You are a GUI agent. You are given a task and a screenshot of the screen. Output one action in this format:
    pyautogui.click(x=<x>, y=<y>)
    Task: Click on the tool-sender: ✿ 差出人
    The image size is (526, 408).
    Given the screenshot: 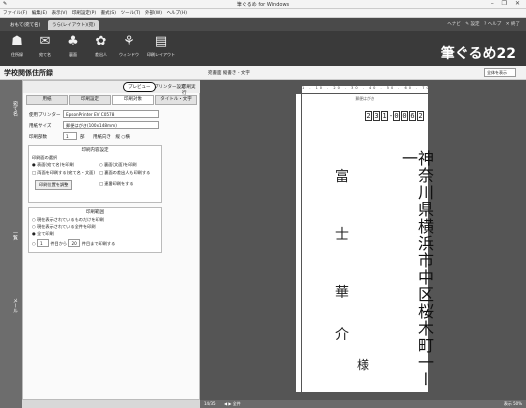 What is the action you would take?
    pyautogui.click(x=101, y=48)
    